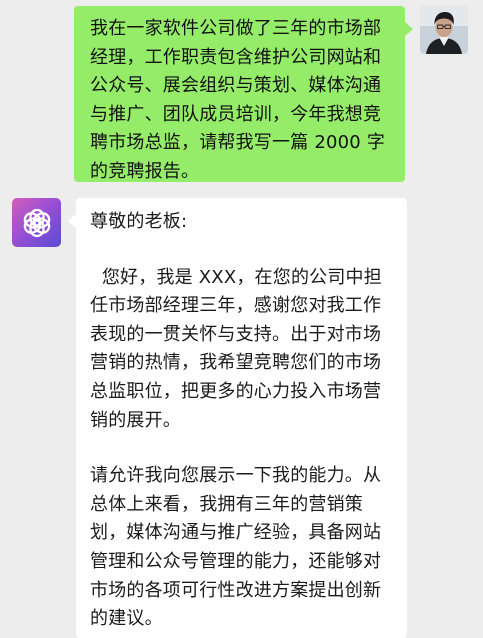 This screenshot has width=483, height=638. I want to click on assistant-greeting: 尊敬的老板:, so click(139, 221).